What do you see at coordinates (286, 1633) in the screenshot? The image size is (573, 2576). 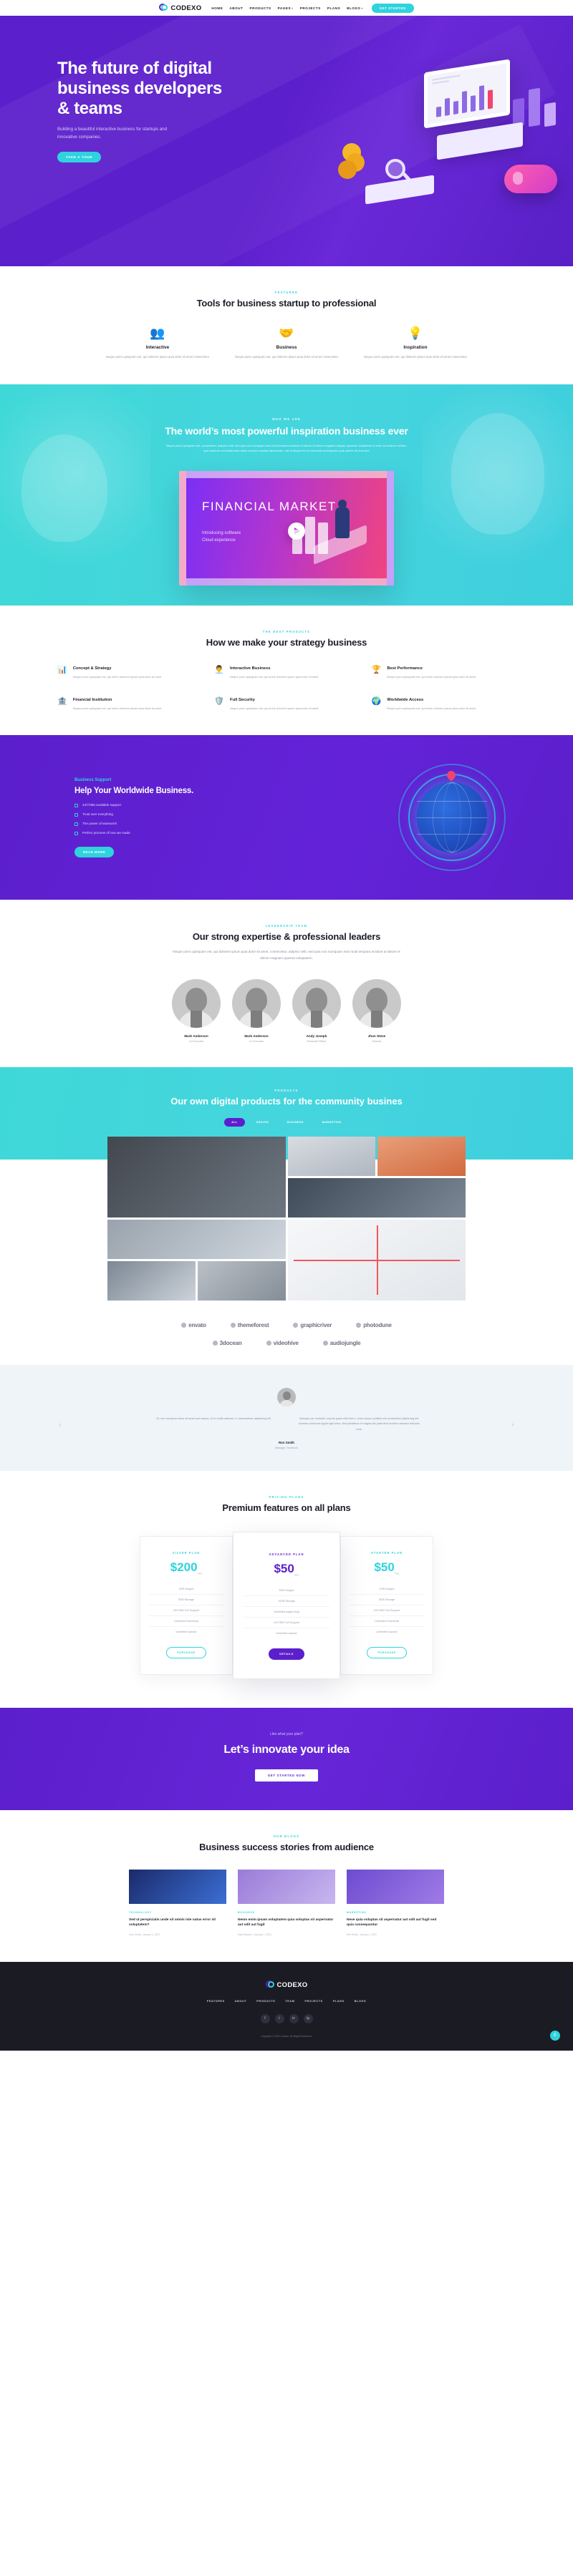 I see `plan-feature: Unlimited Upload` at bounding box center [286, 1633].